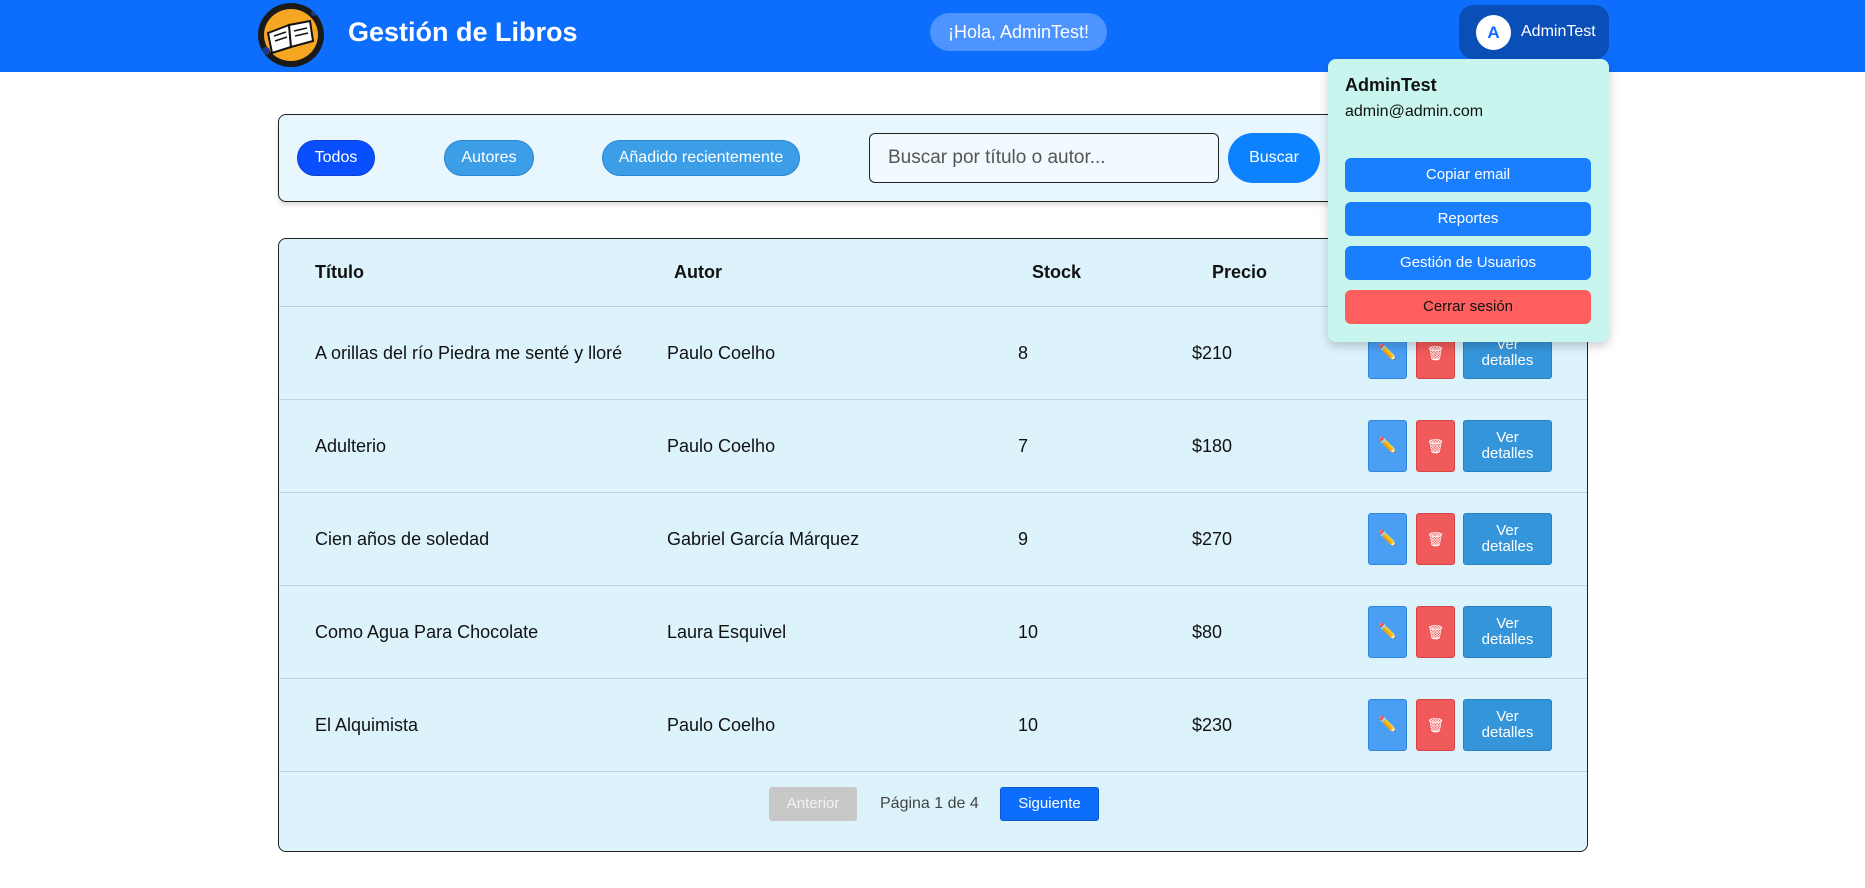  What do you see at coordinates (1212, 725) in the screenshot?
I see `book-price: $230` at bounding box center [1212, 725].